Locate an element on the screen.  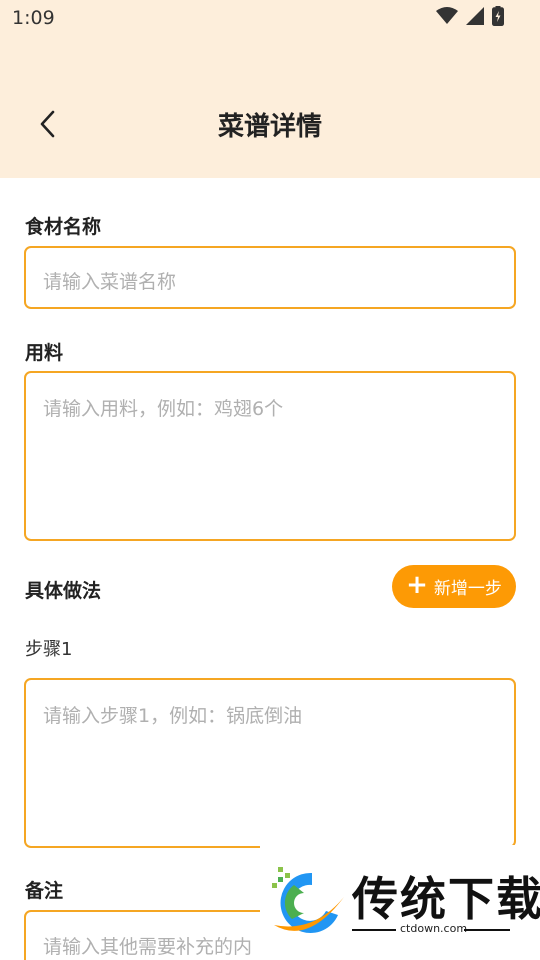
status-icons is located at coordinates (470, 16).